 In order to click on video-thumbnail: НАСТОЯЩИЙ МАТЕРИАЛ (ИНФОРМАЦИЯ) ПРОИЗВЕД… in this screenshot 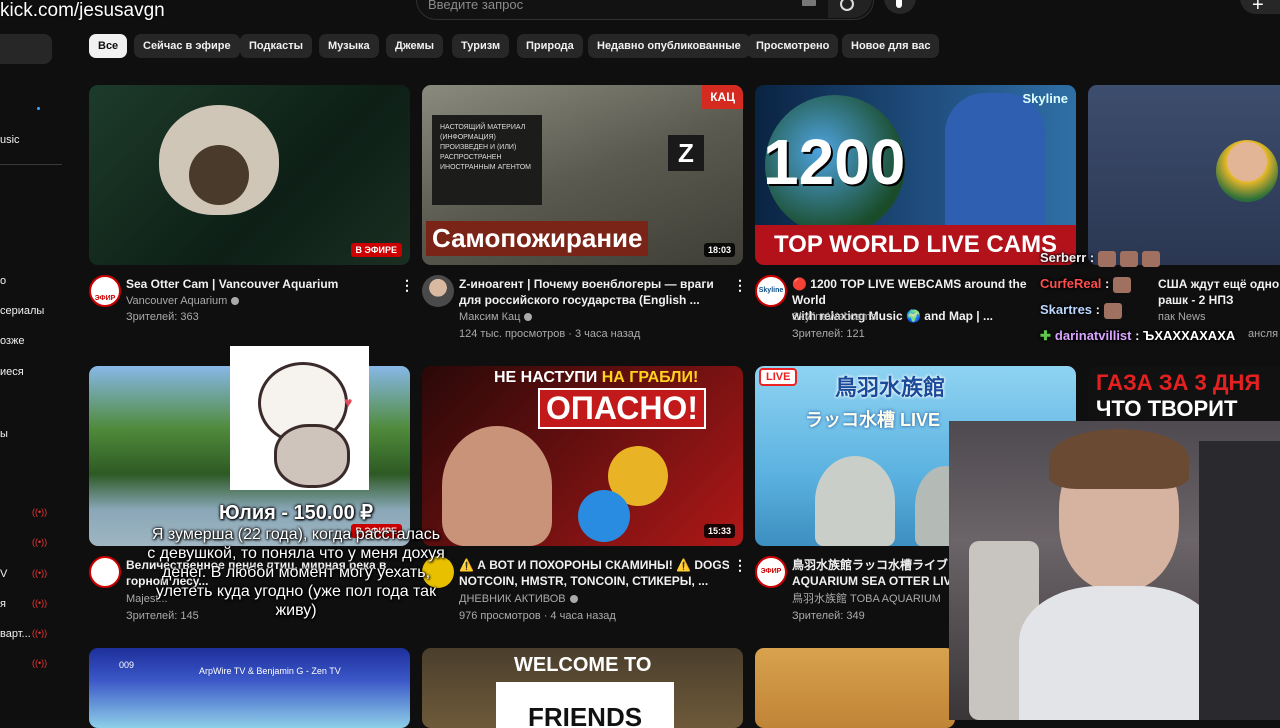, I will do `click(582, 175)`.